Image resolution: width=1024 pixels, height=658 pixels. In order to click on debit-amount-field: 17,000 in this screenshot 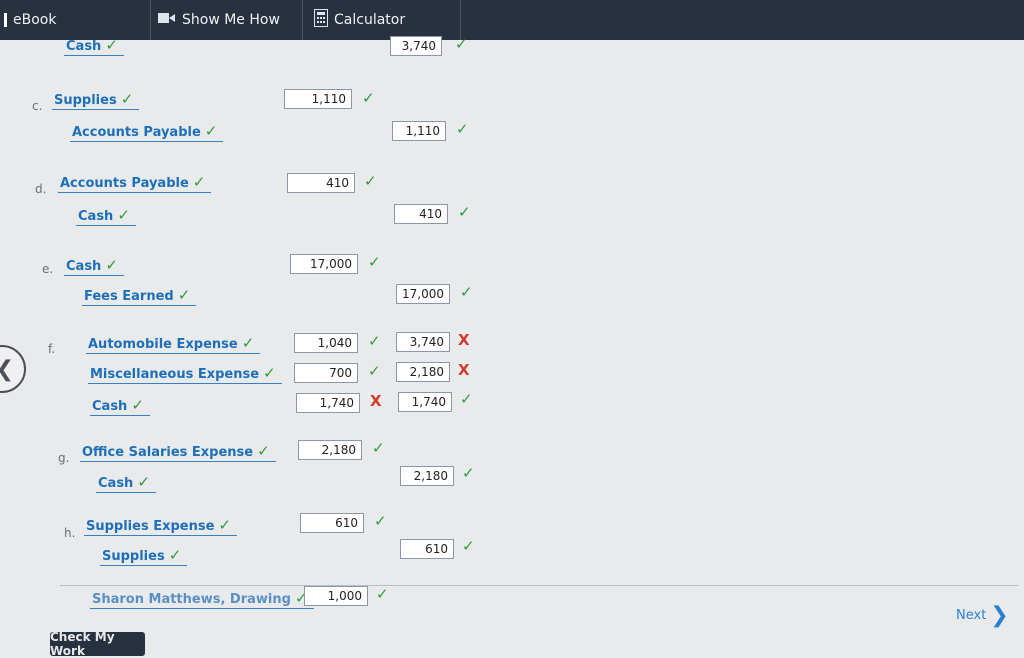, I will do `click(324, 264)`.